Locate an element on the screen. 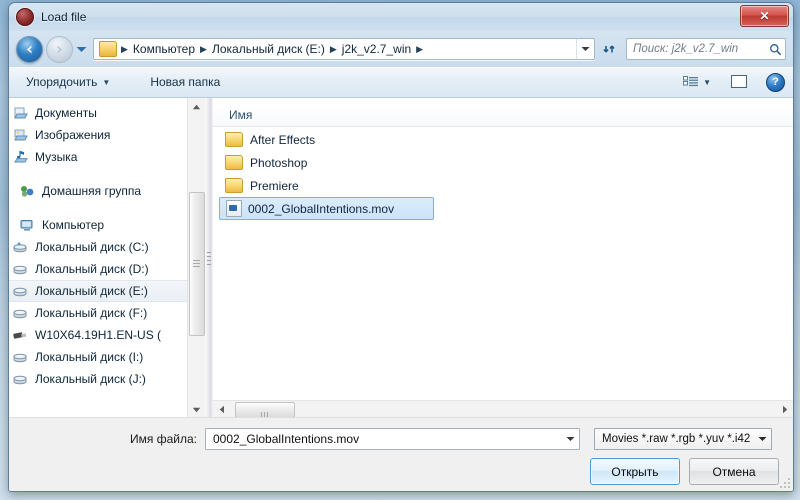 The image size is (800, 500). sidebar-item-drive-j: Локальный диск (J:) is located at coordinates (98, 379).